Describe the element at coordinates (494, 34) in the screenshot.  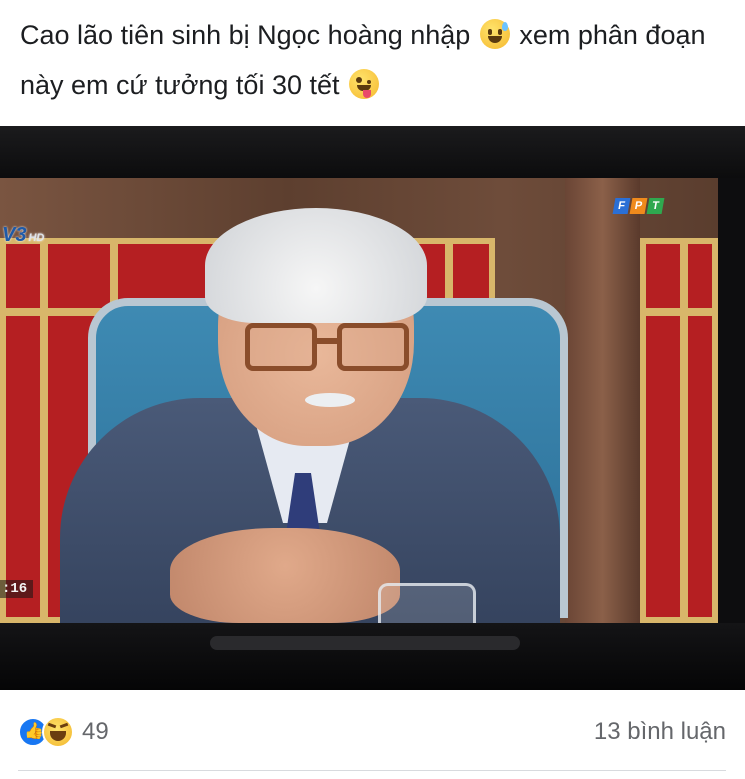
I see `sweat-smile-emoji-icon` at that location.